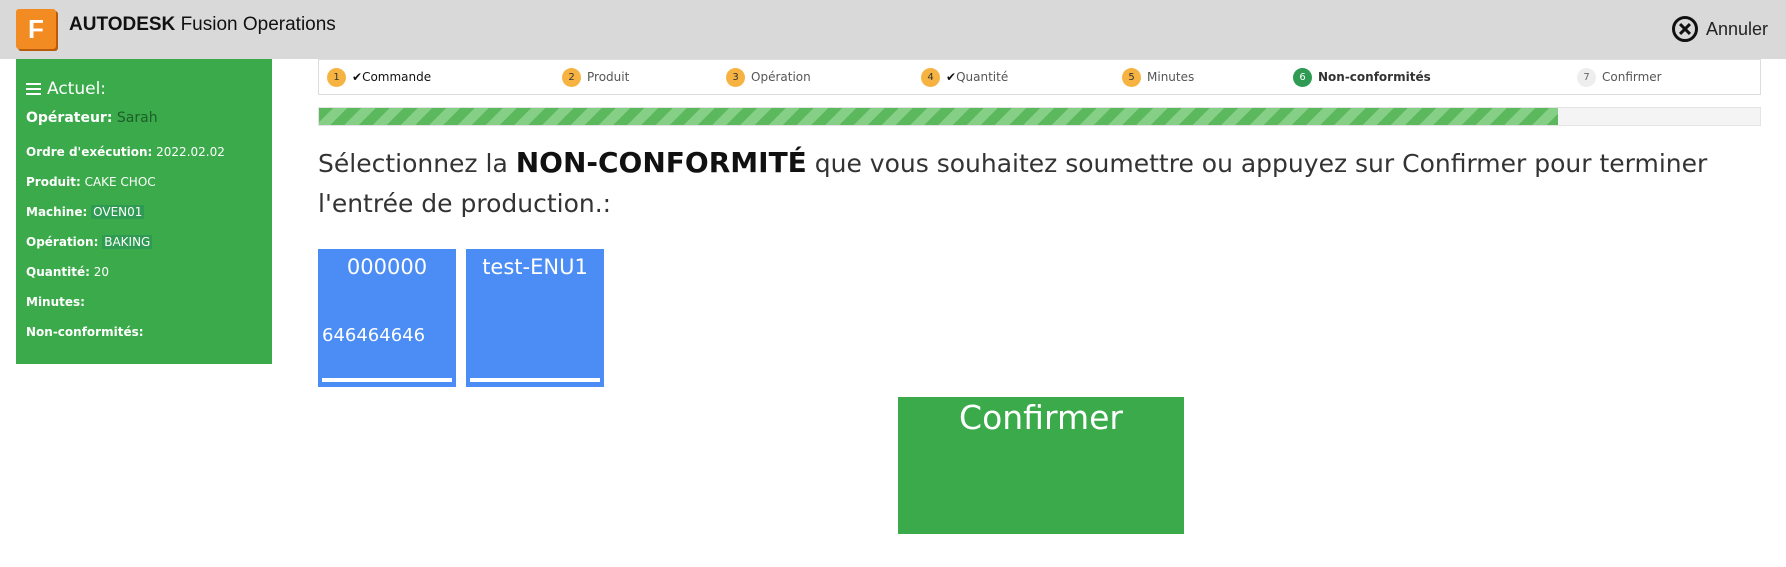 This screenshot has width=1786, height=567. Describe the element at coordinates (893, 29) in the screenshot. I see `app-header: F AUTODESK Fusion Operations Annuler` at that location.